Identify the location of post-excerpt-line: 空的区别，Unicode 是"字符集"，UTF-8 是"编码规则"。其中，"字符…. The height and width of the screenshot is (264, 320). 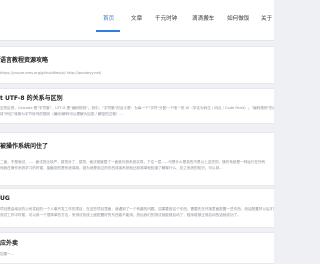
(137, 108).